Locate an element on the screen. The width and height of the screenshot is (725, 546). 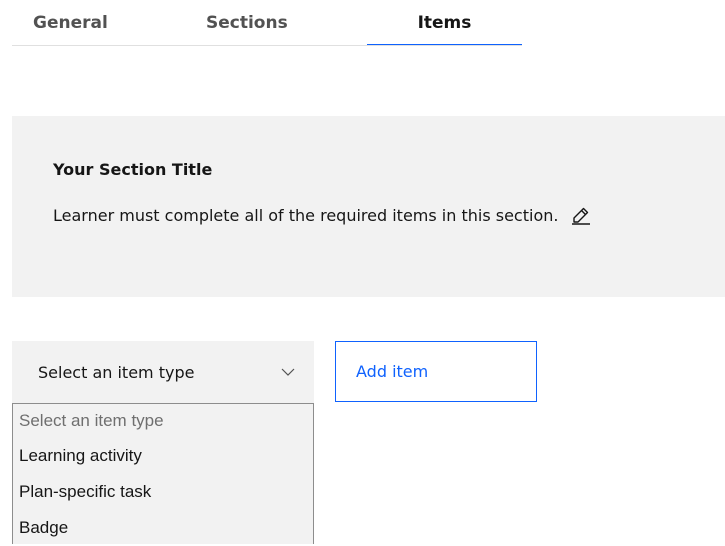
option-learning-activity: Learning activity is located at coordinates (163, 456).